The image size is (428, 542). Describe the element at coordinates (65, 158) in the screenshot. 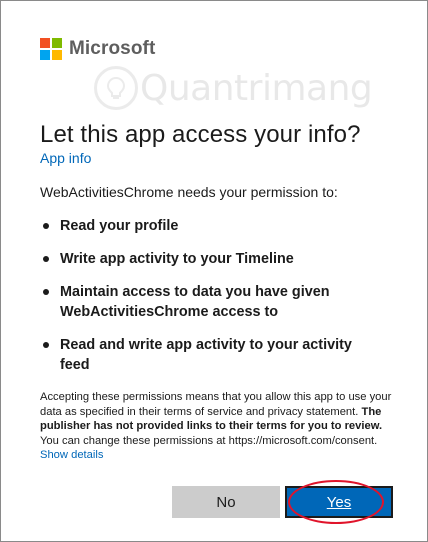

I see `app-info-link: App info` at that location.